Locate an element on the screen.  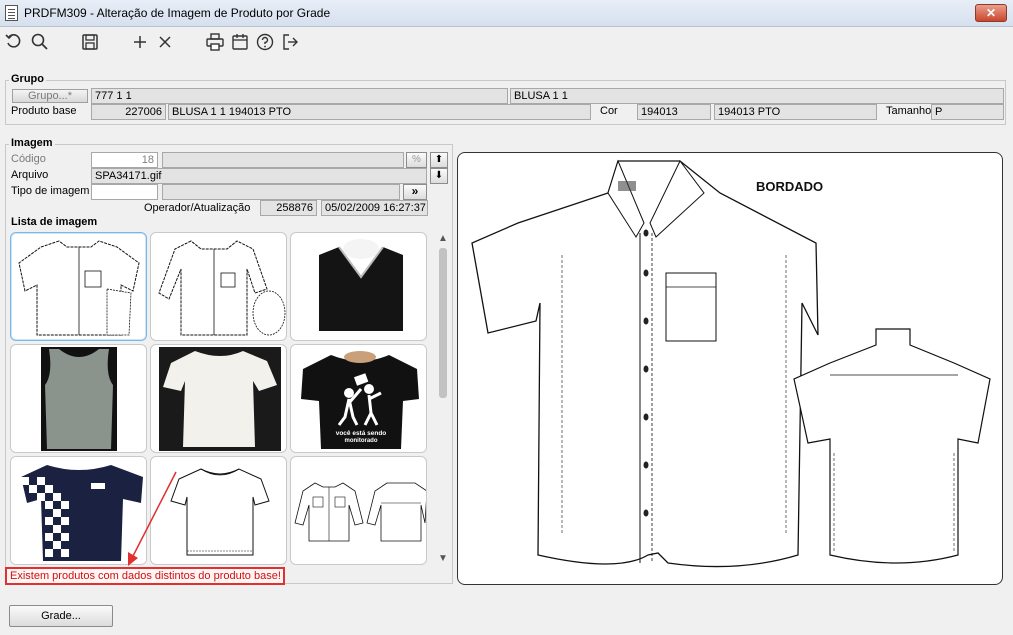
thumb-long-sleeve-sketch is located at coordinates (358, 510).